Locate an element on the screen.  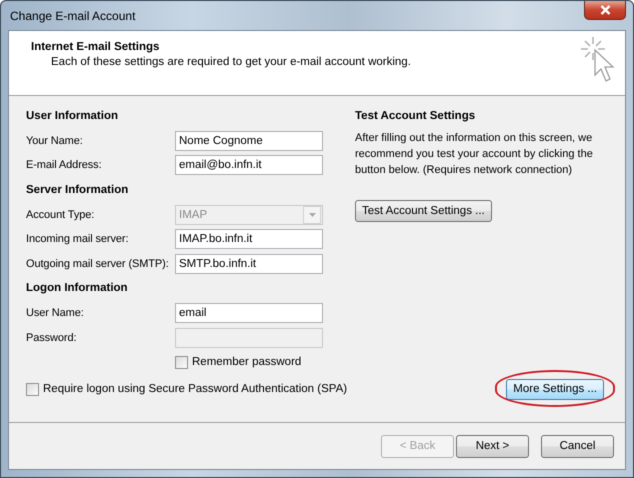
checkbox-label: Remember password is located at coordinates (247, 362).